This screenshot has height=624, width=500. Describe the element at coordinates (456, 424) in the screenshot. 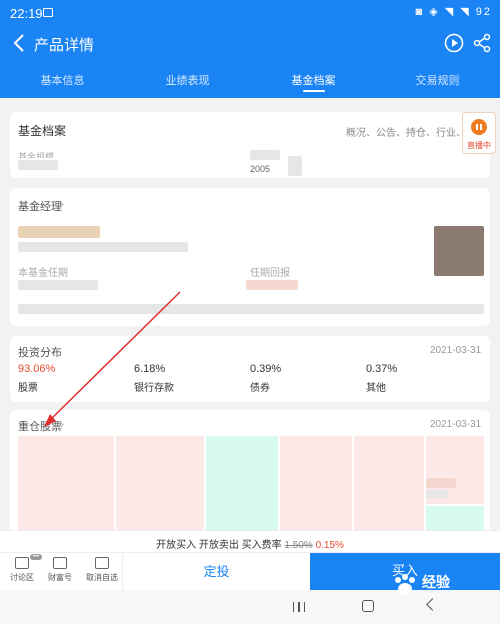

I see `holdings-date: 2021-03-31` at that location.